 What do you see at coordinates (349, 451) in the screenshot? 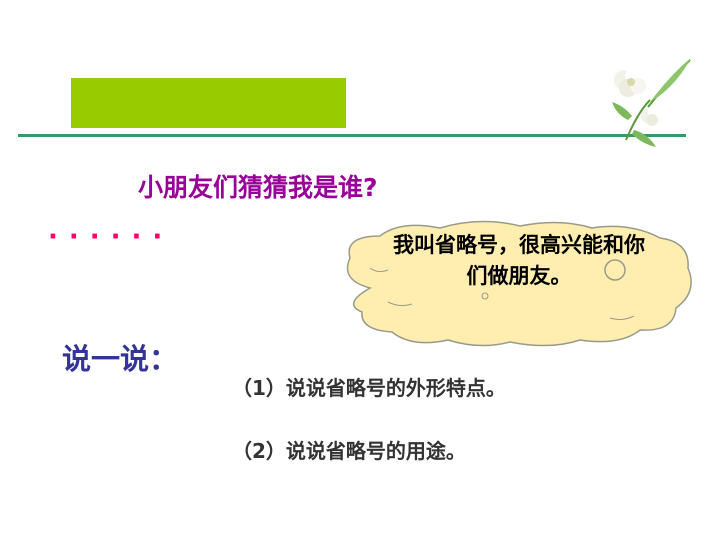
I see `task-item-2: （2）说说省略号的用途。` at bounding box center [349, 451].